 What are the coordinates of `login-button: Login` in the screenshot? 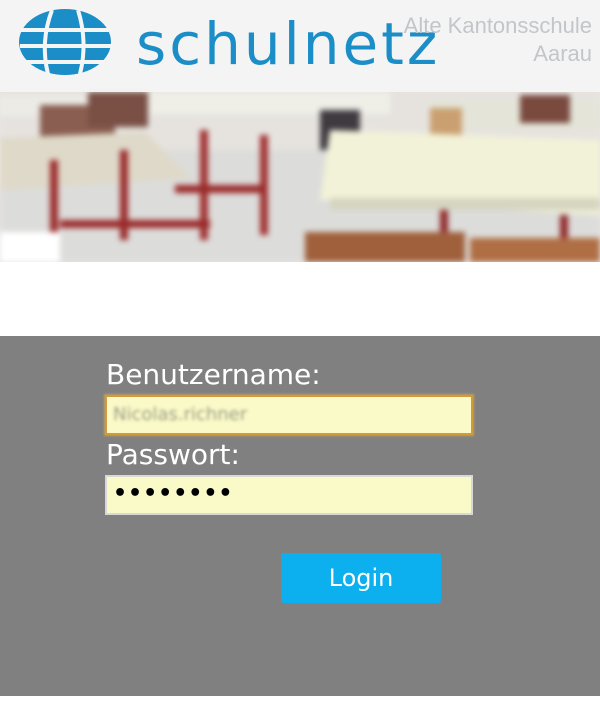 It's located at (361, 578).